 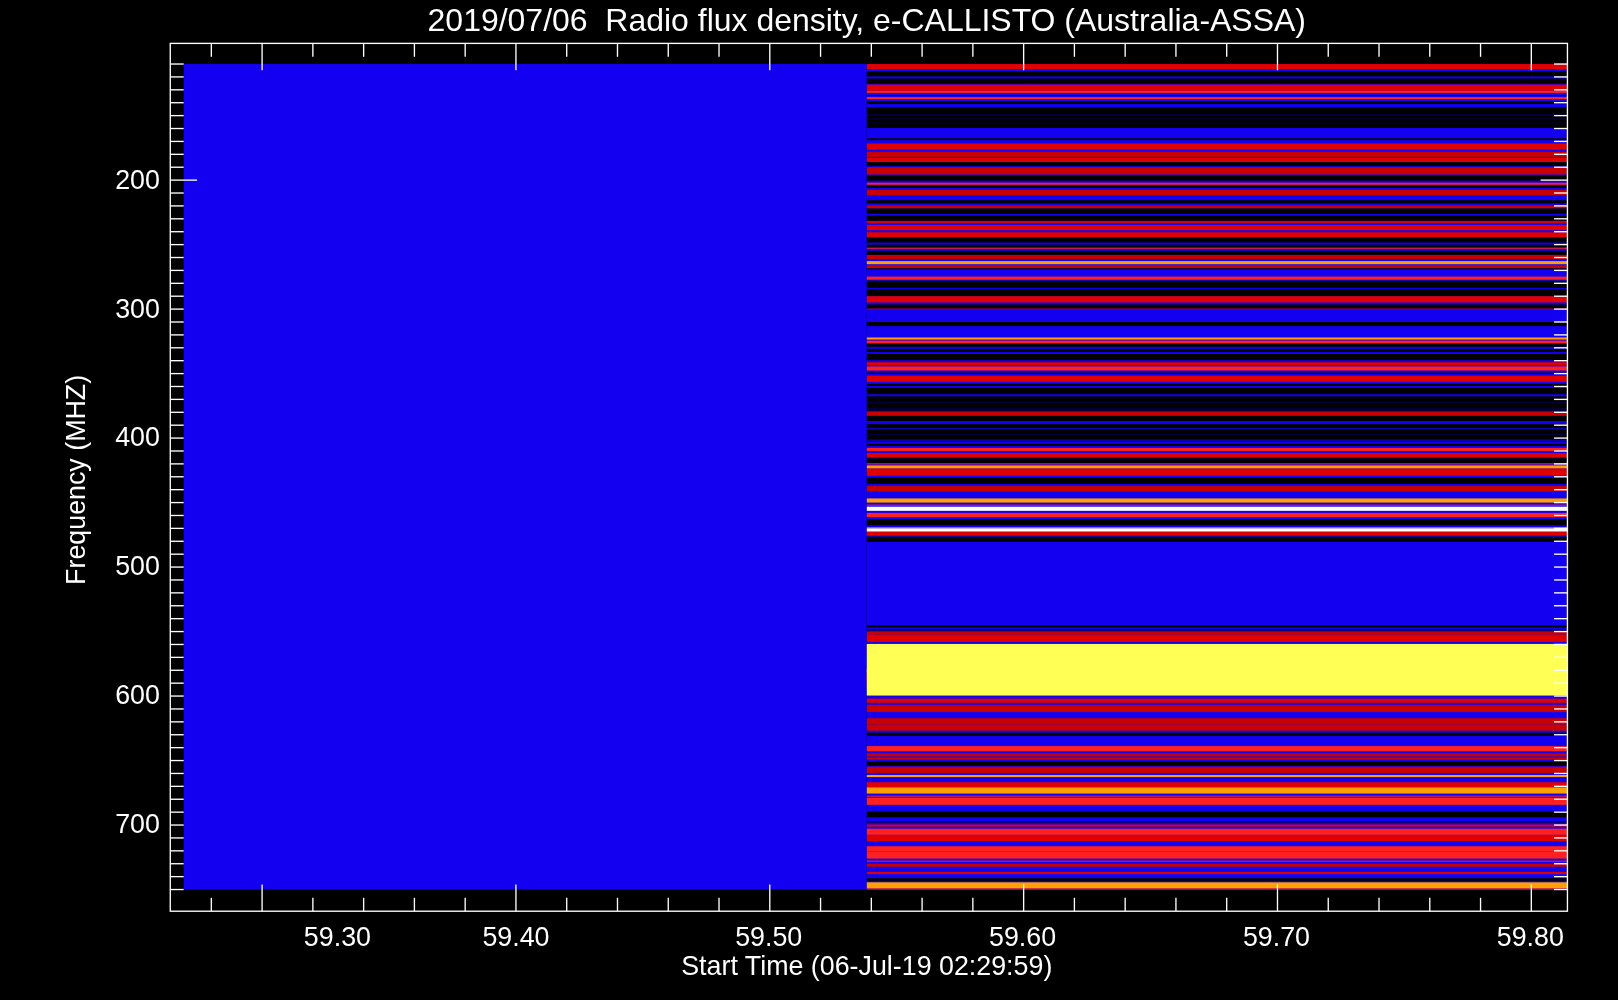 What do you see at coordinates (137, 308) in the screenshot?
I see `y-tick-label: 300` at bounding box center [137, 308].